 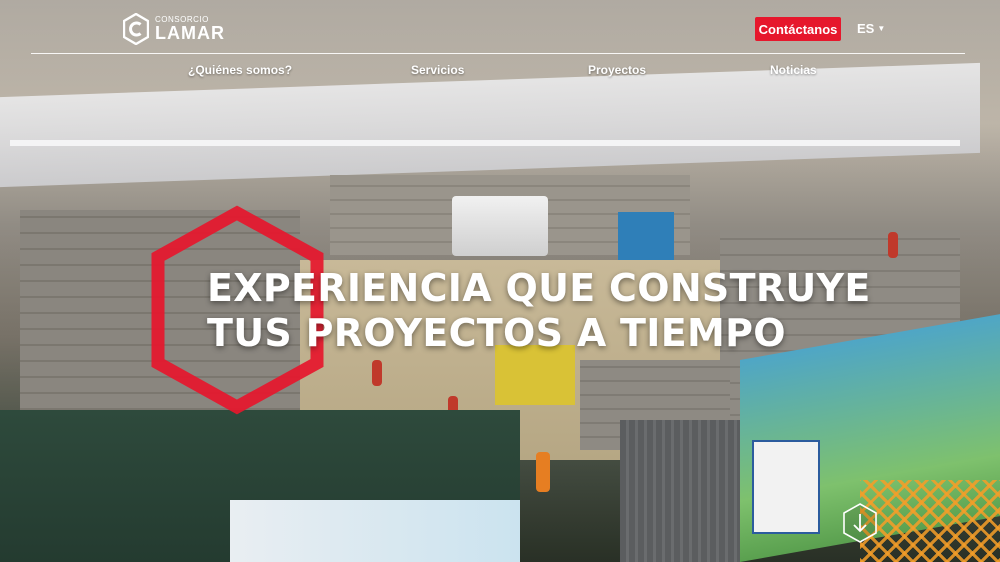 I want to click on headline-line-2: TUS PROYECTOS A TIEMPO, so click(x=496, y=333).